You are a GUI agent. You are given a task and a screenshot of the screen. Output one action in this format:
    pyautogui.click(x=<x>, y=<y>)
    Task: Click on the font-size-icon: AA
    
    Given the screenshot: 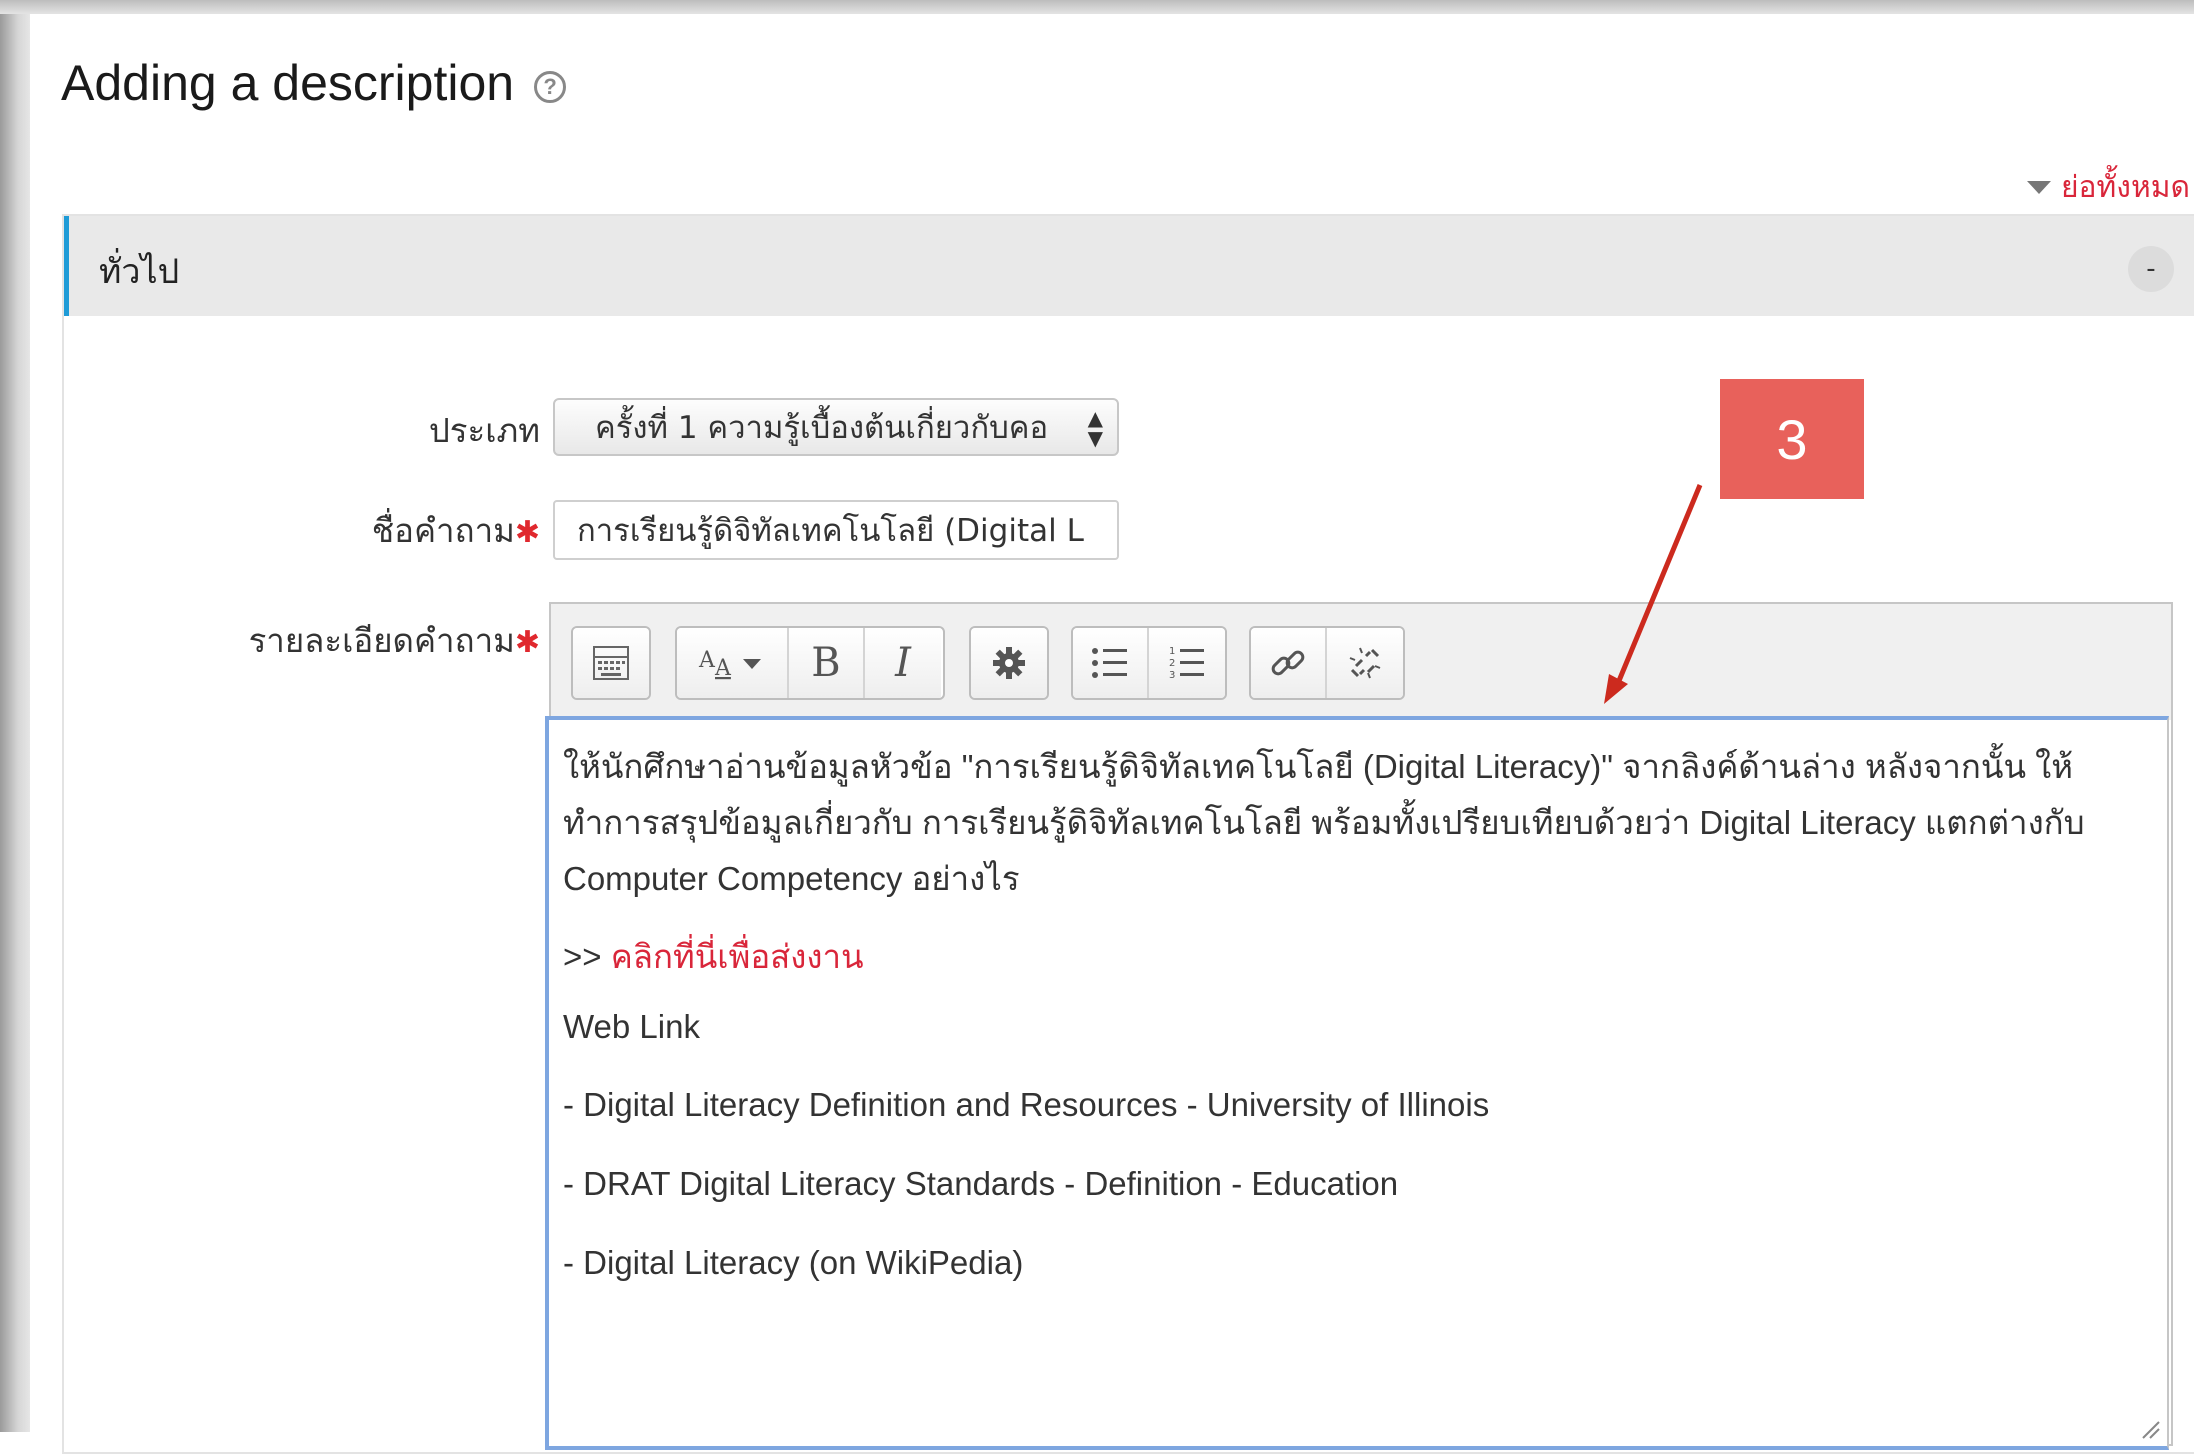 What is the action you would take?
    pyautogui.click(x=733, y=663)
    